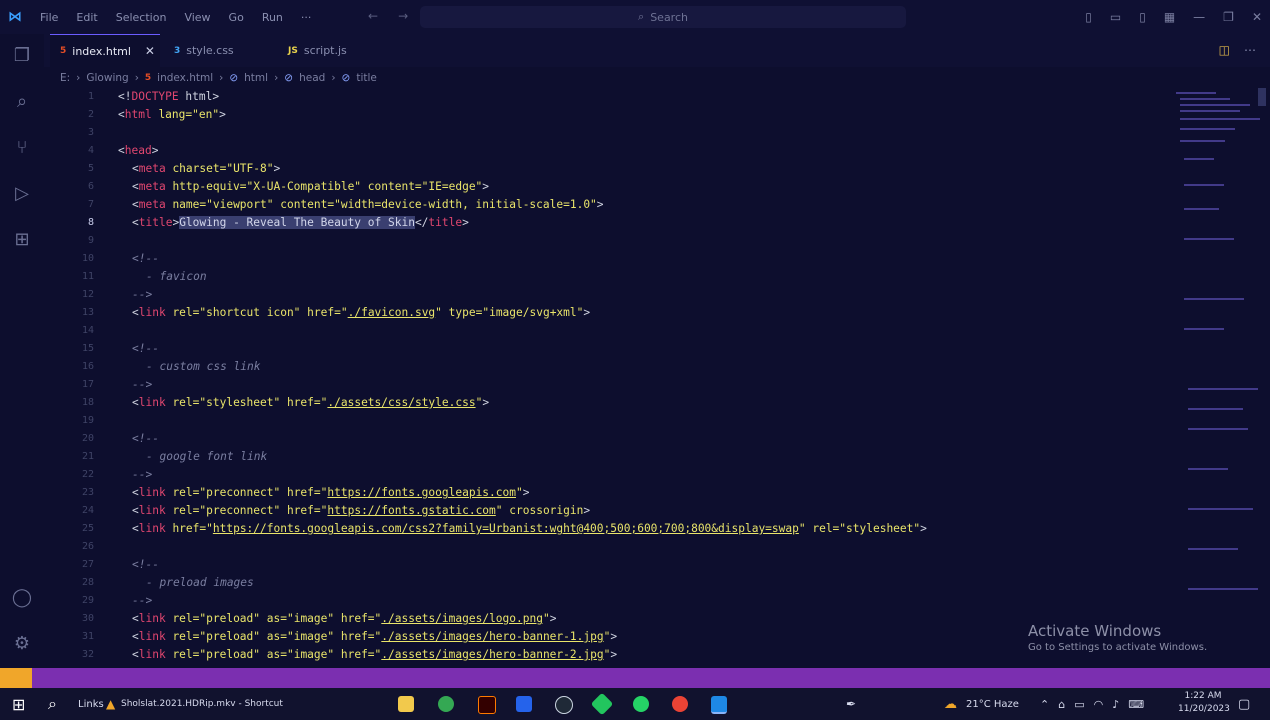  What do you see at coordinates (150, 51) in the screenshot?
I see `close-tab-icon: ✕` at bounding box center [150, 51].